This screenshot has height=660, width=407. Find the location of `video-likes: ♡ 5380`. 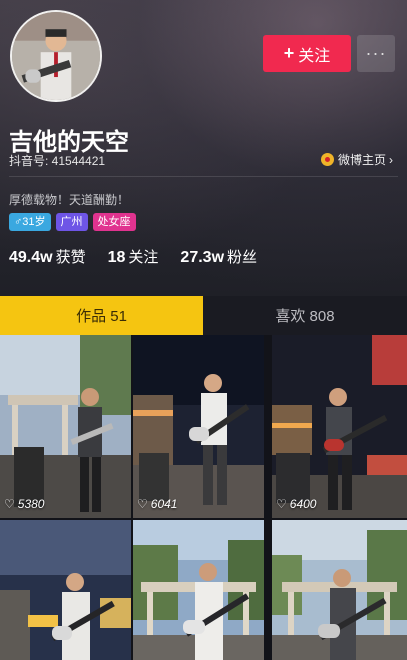

video-likes: ♡ 5380 is located at coordinates (24, 504).